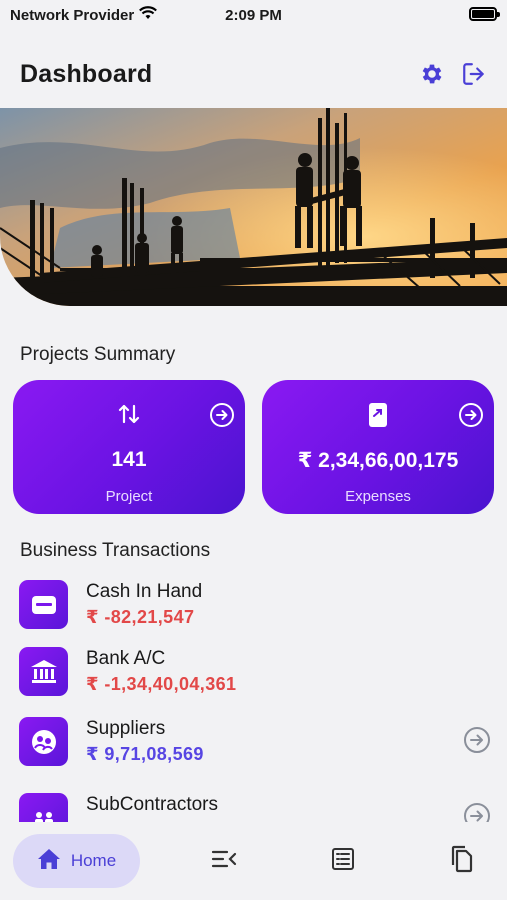  Describe the element at coordinates (474, 74) in the screenshot. I see `logout-icon` at that location.